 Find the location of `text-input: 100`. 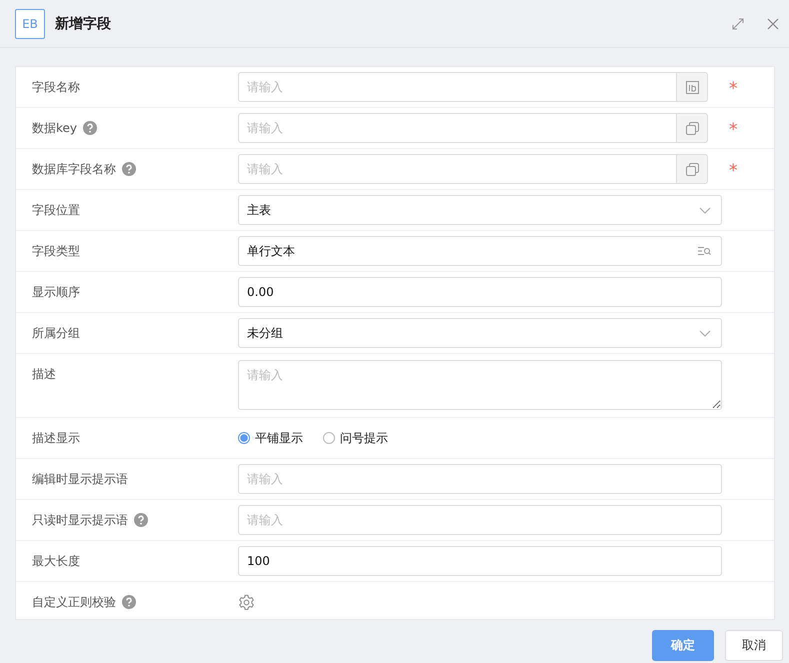

text-input: 100 is located at coordinates (480, 561).